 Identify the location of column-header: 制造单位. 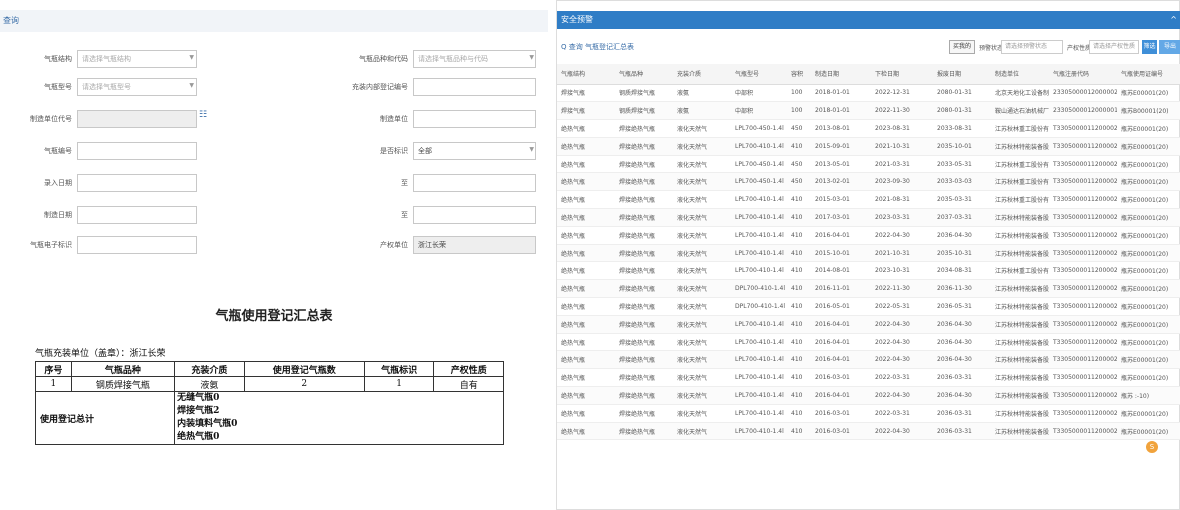
(1020, 74).